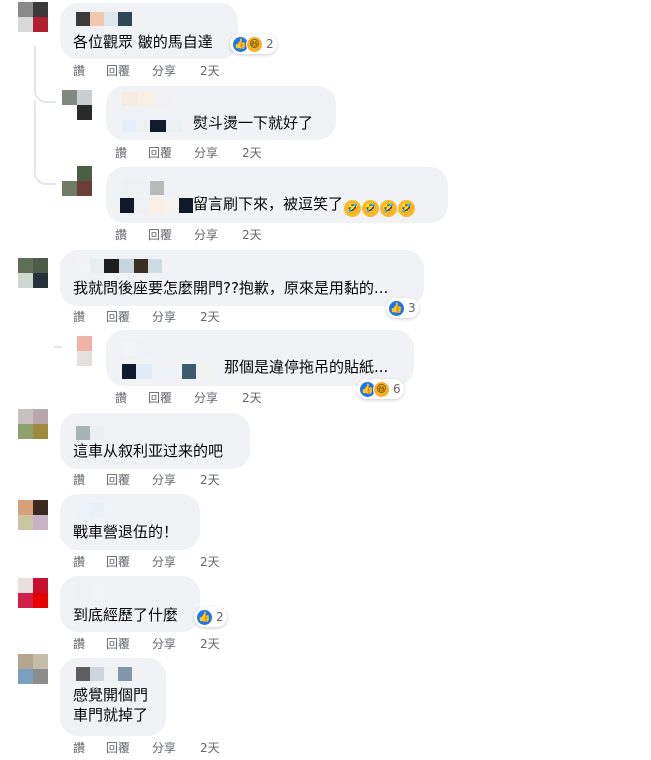 Image resolution: width=651 pixels, height=760 pixels. I want to click on comment-bubble: 感覺開個門 車門就掉了, so click(113, 697).